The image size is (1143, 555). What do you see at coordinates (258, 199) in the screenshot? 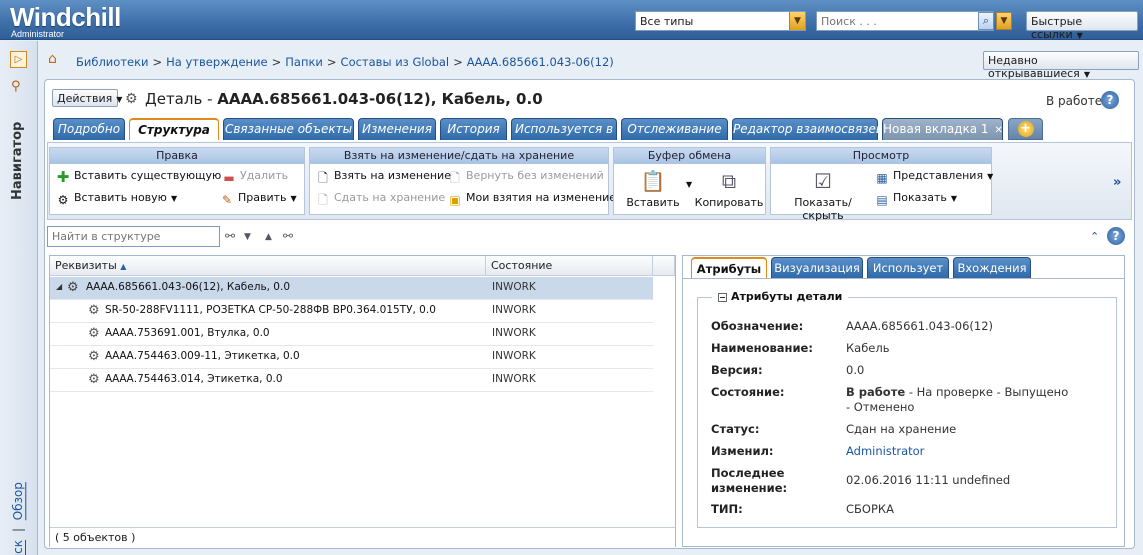
I see `modify-button: ✎ Править ▼` at bounding box center [258, 199].